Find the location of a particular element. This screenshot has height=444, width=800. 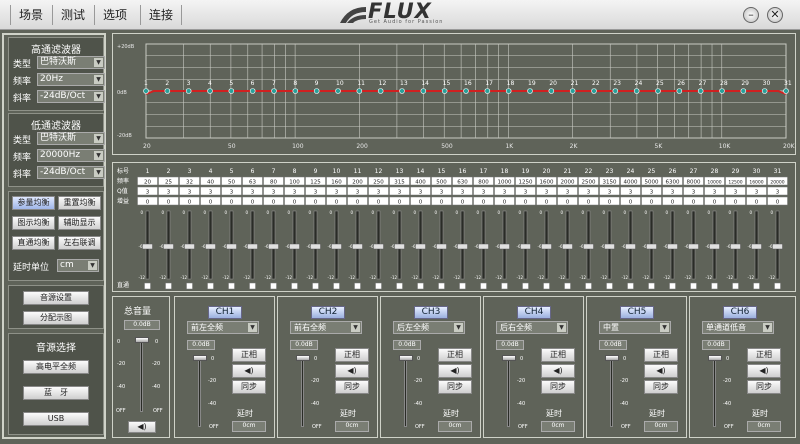

channel-name-button: CH4 is located at coordinates (534, 312).